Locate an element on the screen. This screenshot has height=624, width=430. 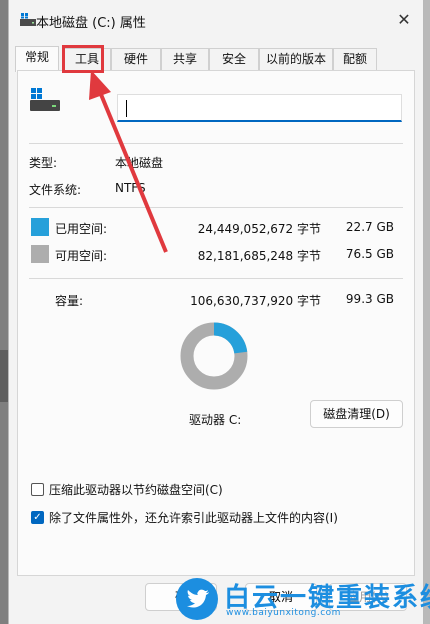
window-title: 本地磁盘 (C:) 属性 is located at coordinates (91, 23).